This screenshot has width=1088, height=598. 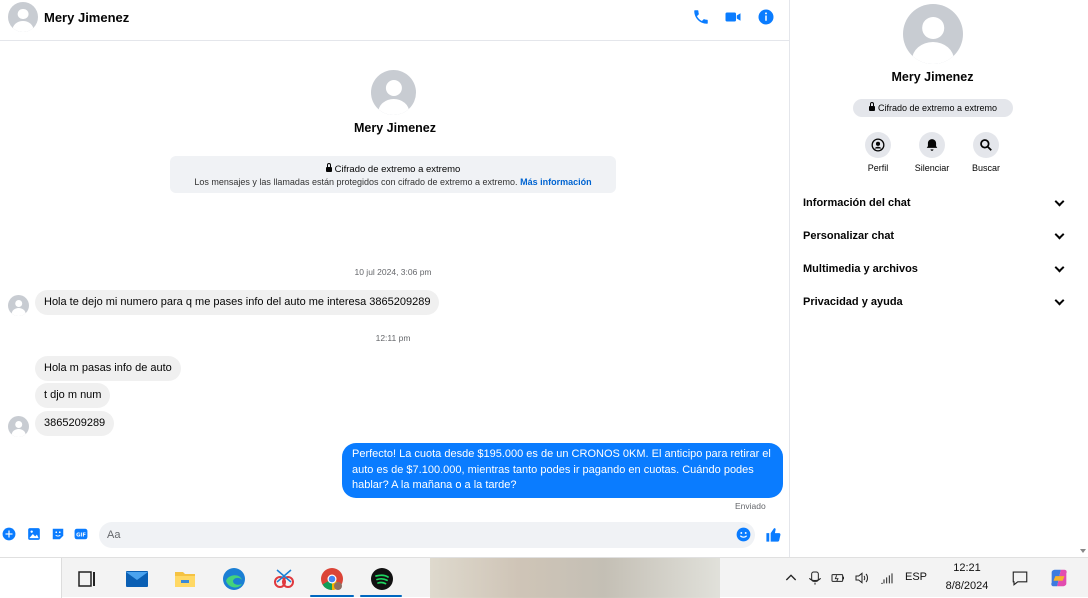 What do you see at coordinates (73, 395) in the screenshot?
I see `incoming-message: t djo m num` at bounding box center [73, 395].